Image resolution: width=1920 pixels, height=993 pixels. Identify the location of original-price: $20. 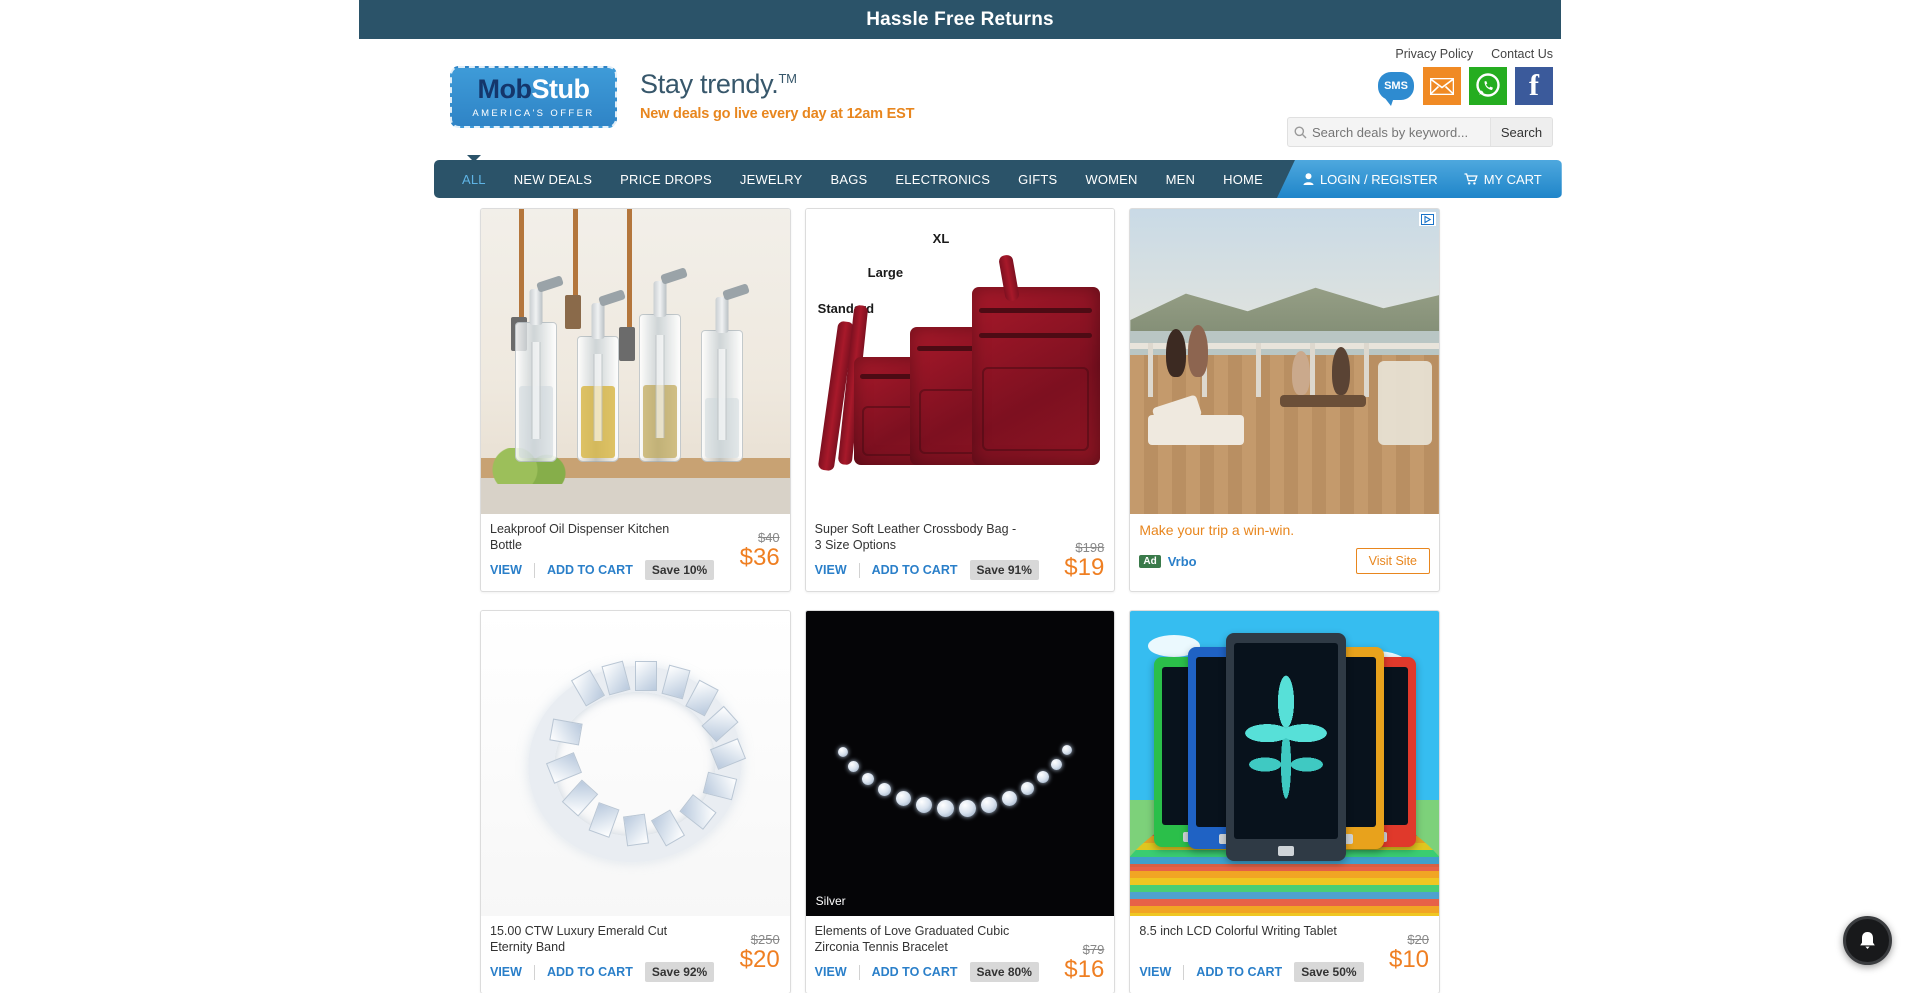
(1418, 939).